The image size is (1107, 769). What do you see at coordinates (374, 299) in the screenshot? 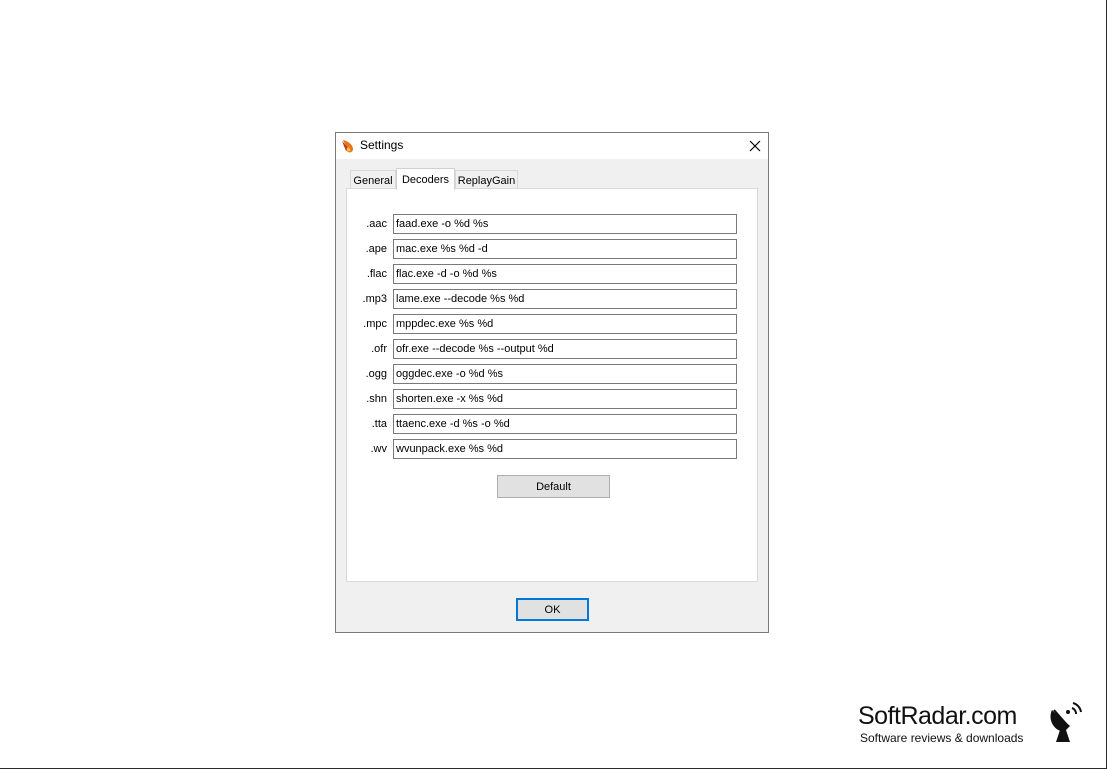
I see `ext-label-mp3: .mp3` at bounding box center [374, 299].